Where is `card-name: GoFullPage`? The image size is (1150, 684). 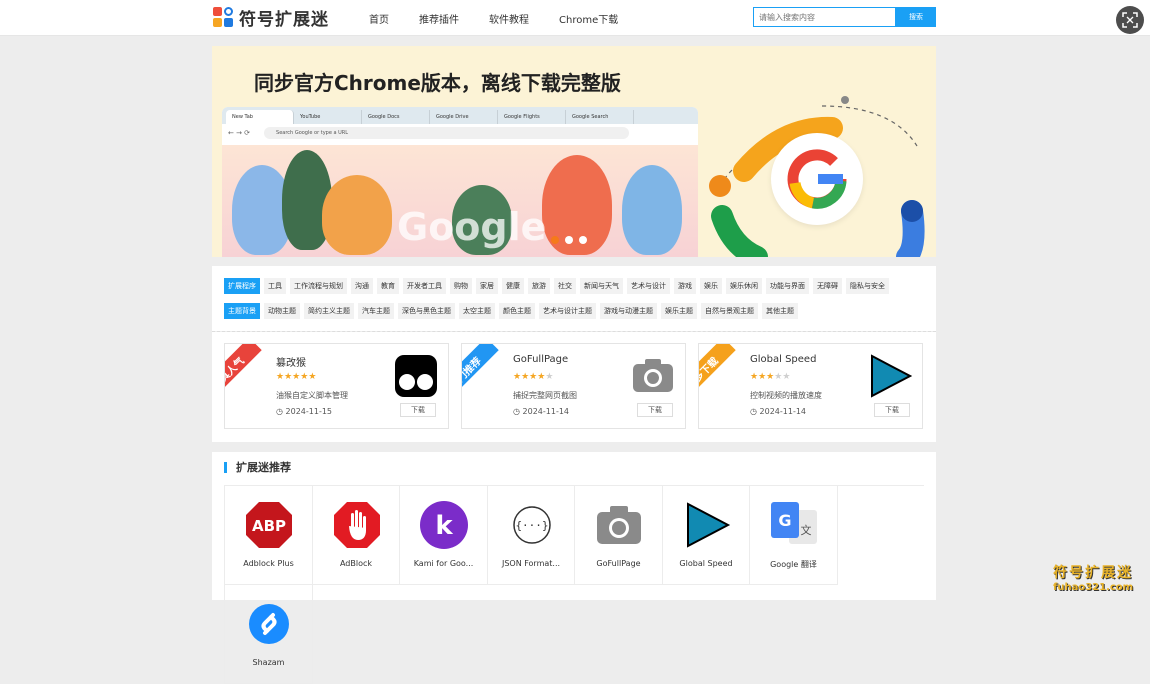 card-name: GoFullPage is located at coordinates (540, 359).